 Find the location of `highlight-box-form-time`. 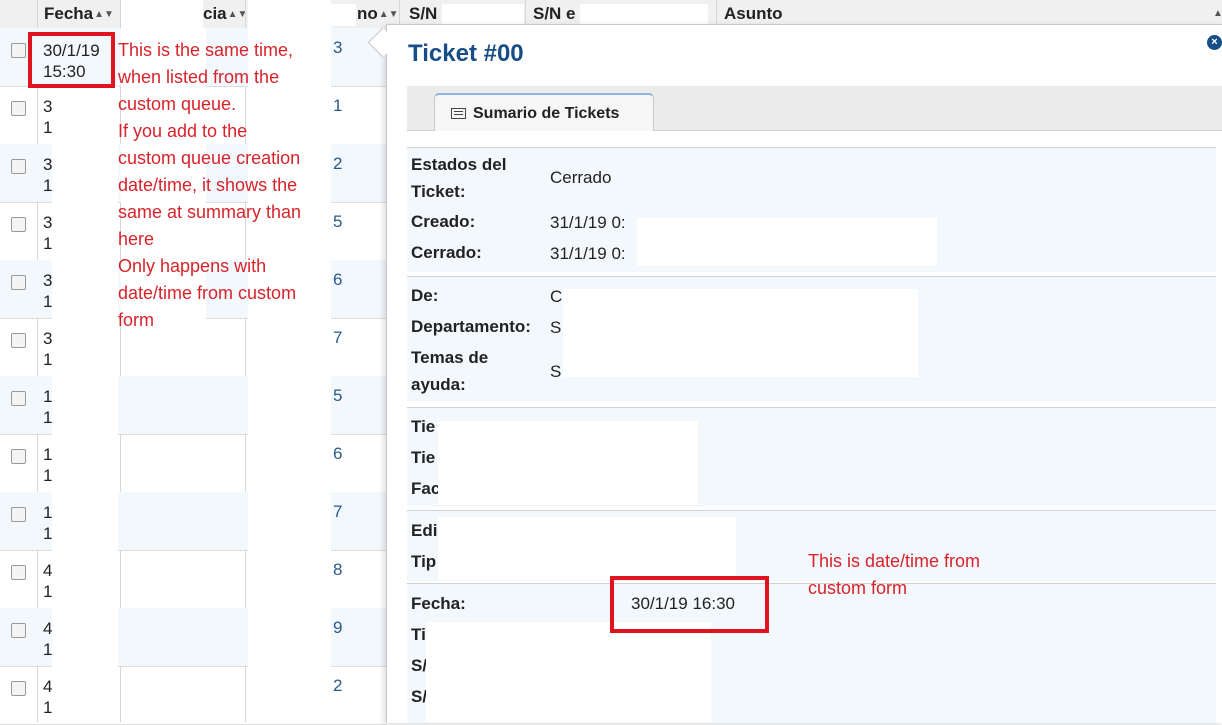

highlight-box-form-time is located at coordinates (689, 604).